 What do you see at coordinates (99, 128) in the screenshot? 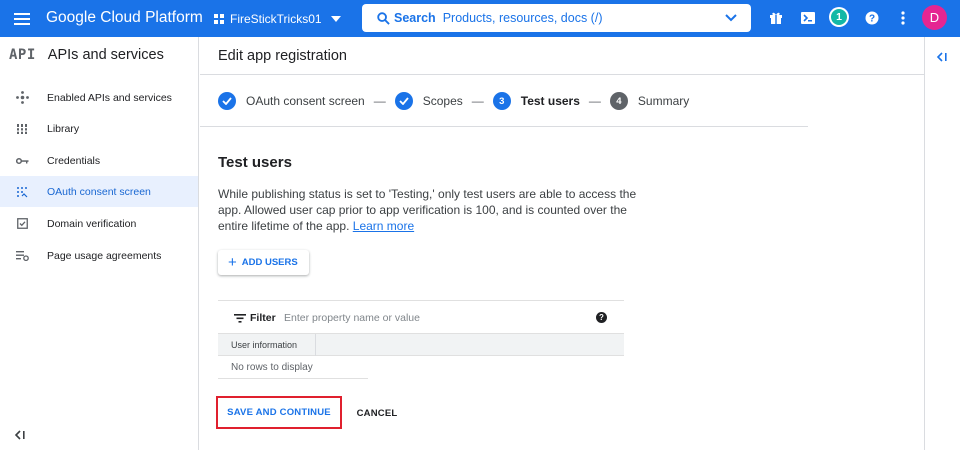
I see `sidebar-item-library: Library` at bounding box center [99, 128].